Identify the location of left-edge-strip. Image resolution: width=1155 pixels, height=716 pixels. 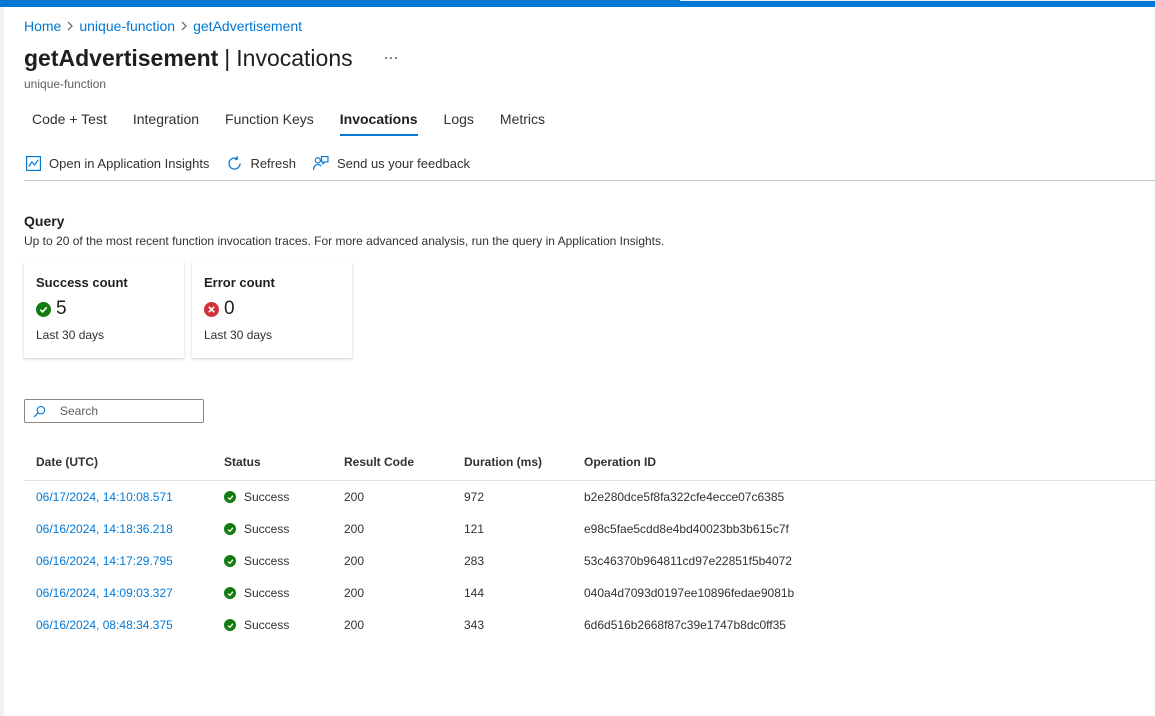
(2, 361).